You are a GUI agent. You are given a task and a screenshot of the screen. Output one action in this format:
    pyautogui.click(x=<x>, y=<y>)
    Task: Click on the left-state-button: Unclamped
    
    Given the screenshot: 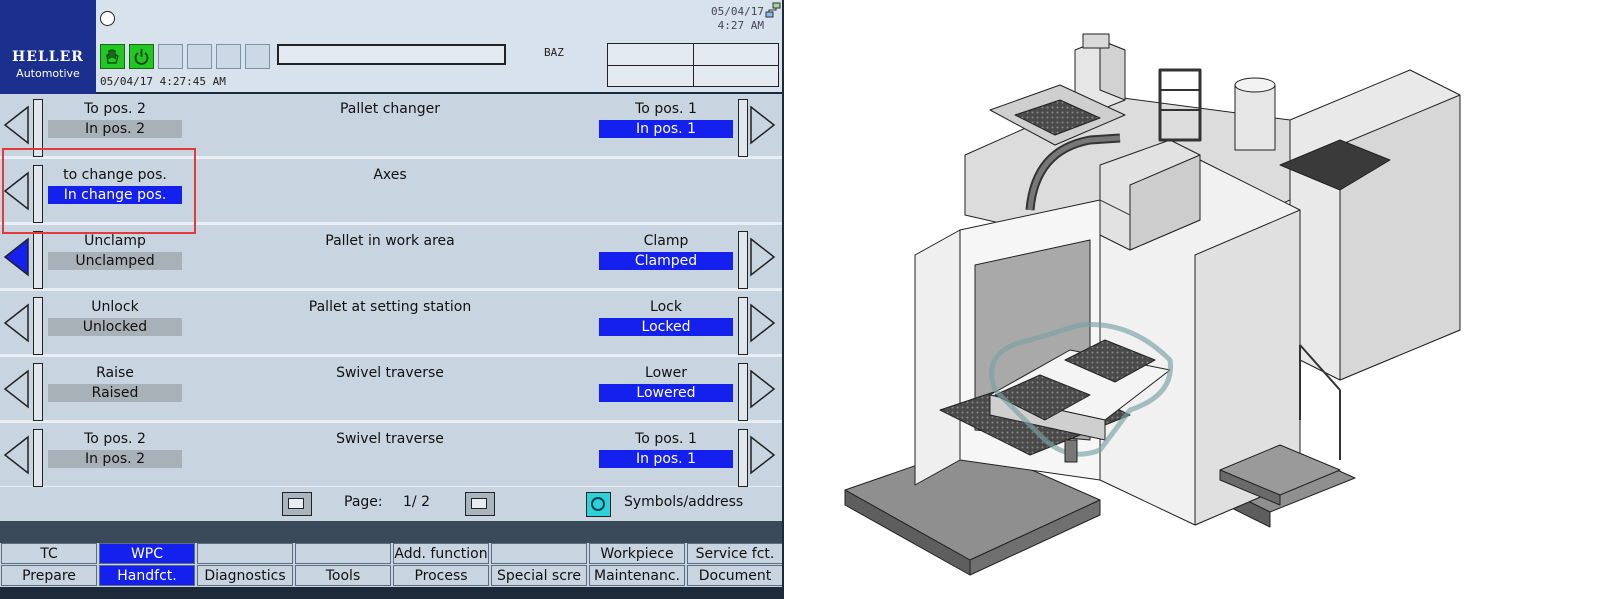 What is the action you would take?
    pyautogui.click(x=115, y=261)
    